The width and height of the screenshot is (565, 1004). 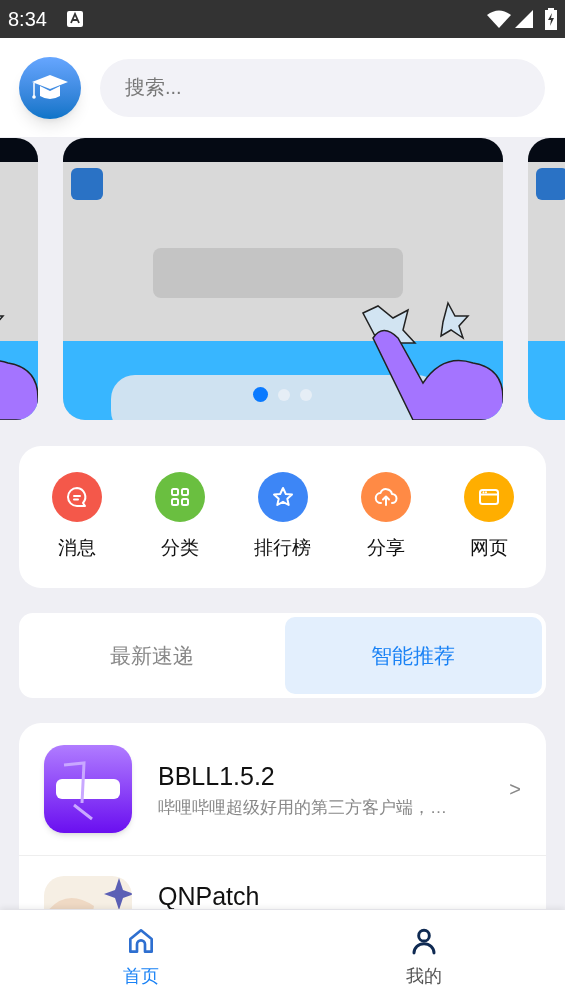 What do you see at coordinates (76, 547) in the screenshot?
I see `shortcut-label: 消息` at bounding box center [76, 547].